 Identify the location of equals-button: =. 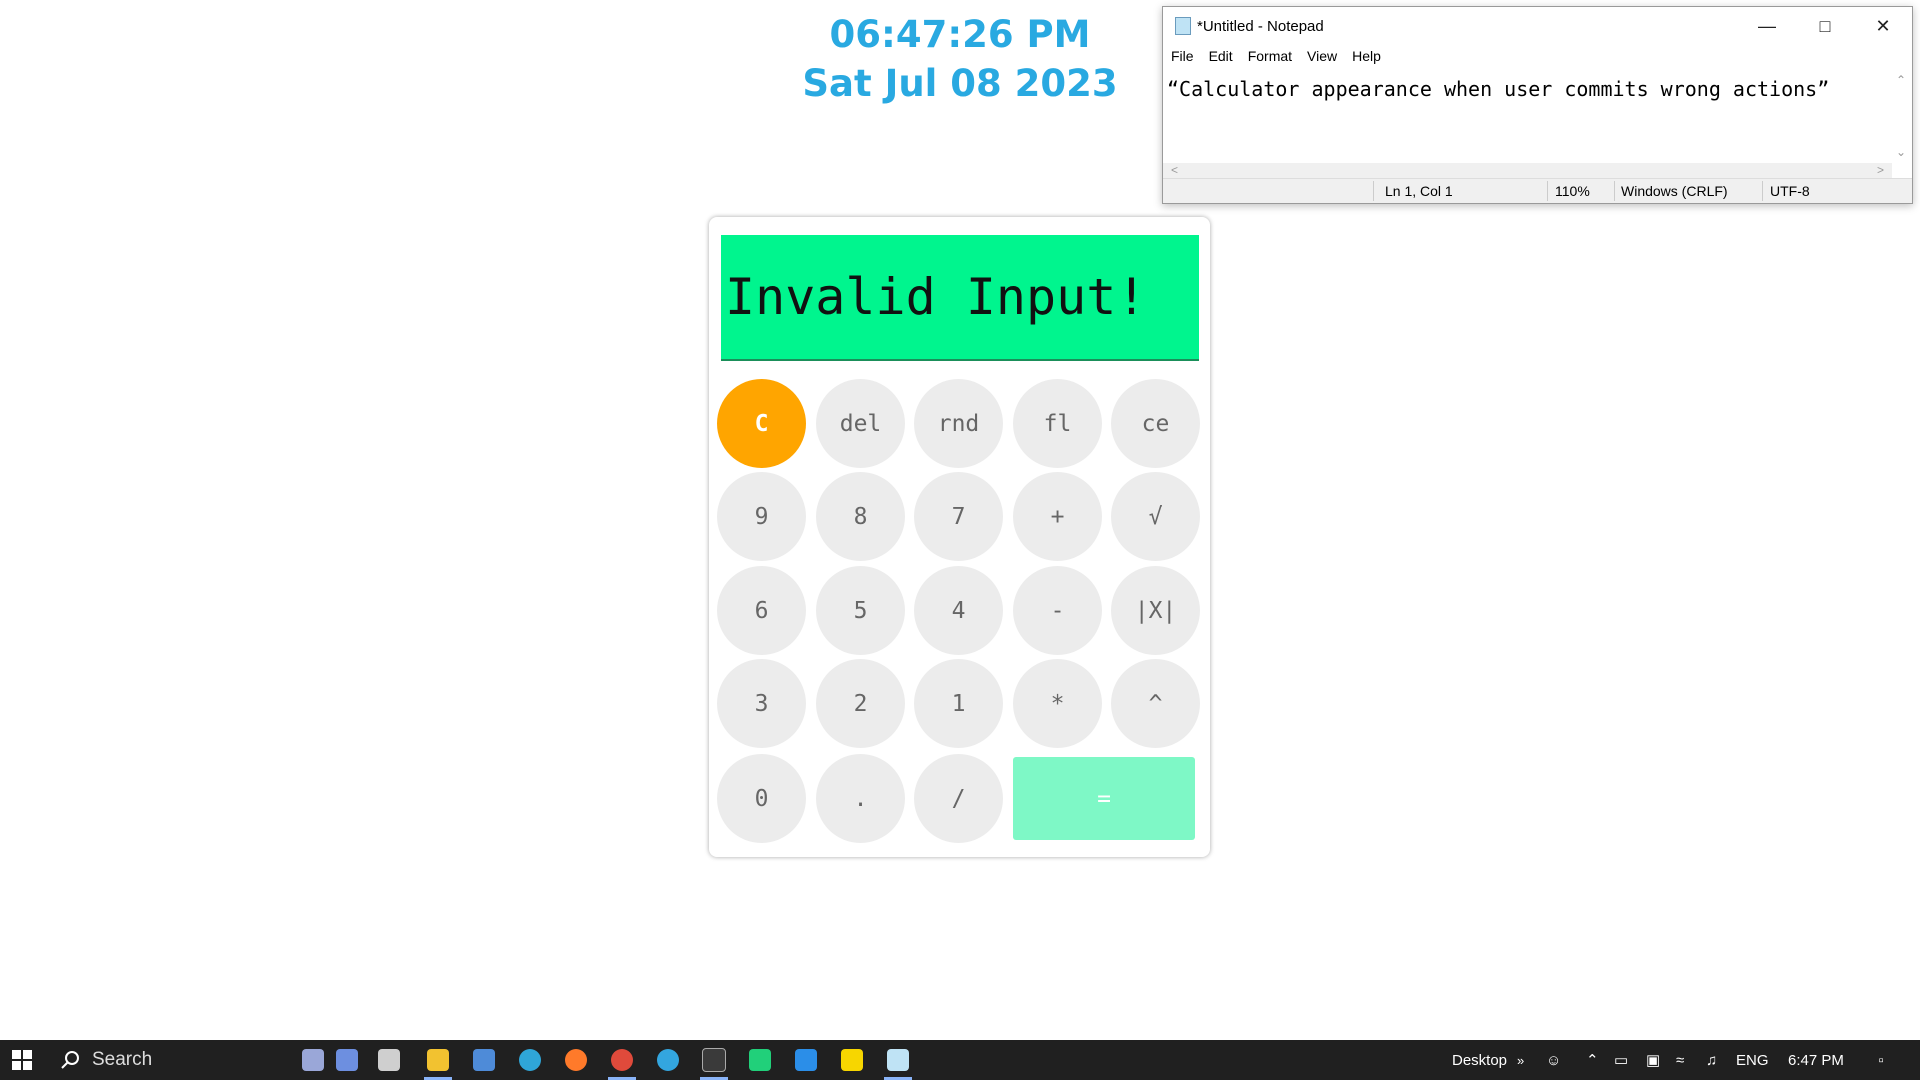
(1104, 798).